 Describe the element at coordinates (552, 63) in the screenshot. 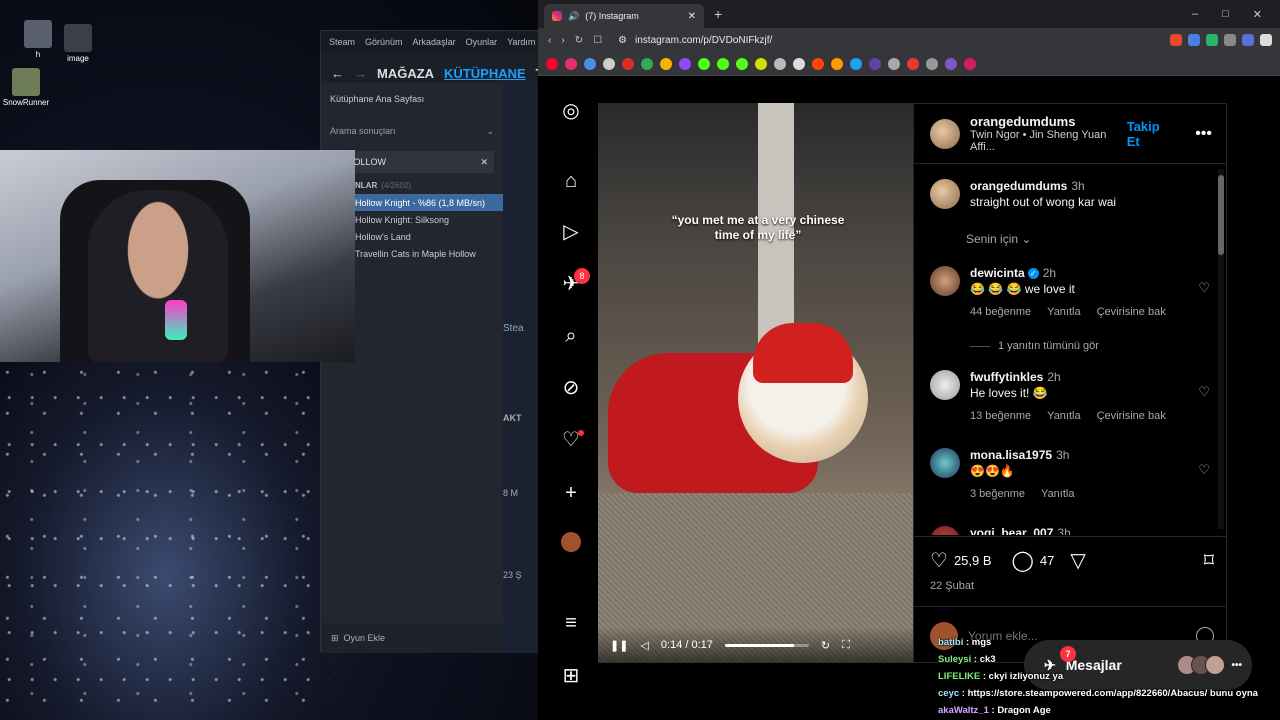

I see `bookmark-youtube-icon` at that location.